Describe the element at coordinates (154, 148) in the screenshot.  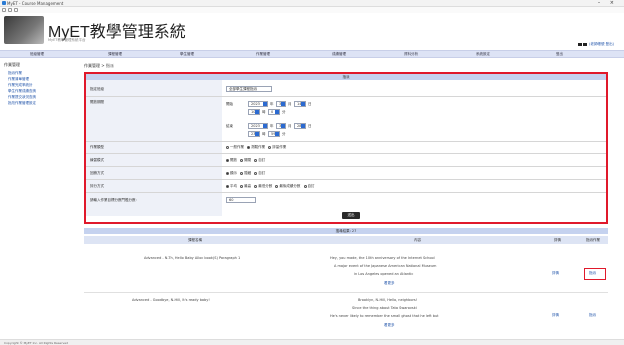
I see `form-label-column` at that location.